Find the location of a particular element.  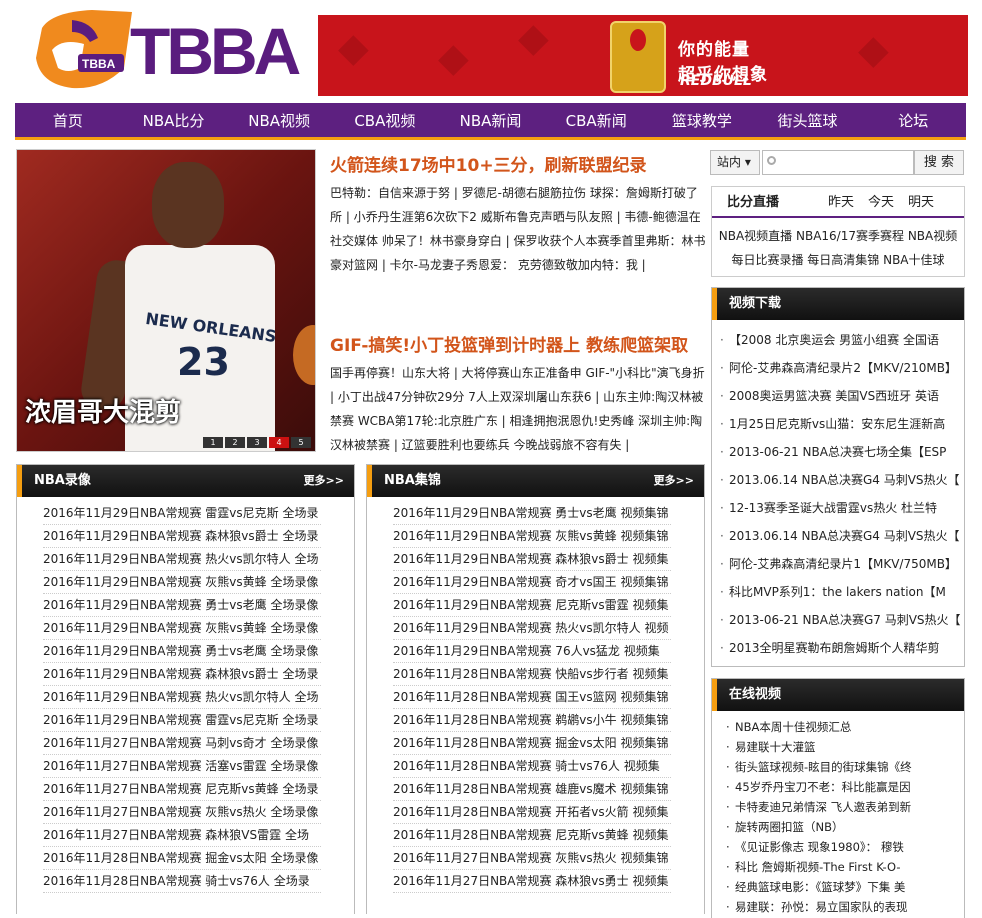

tab-tomorrow: 明天 is located at coordinates (921, 202).